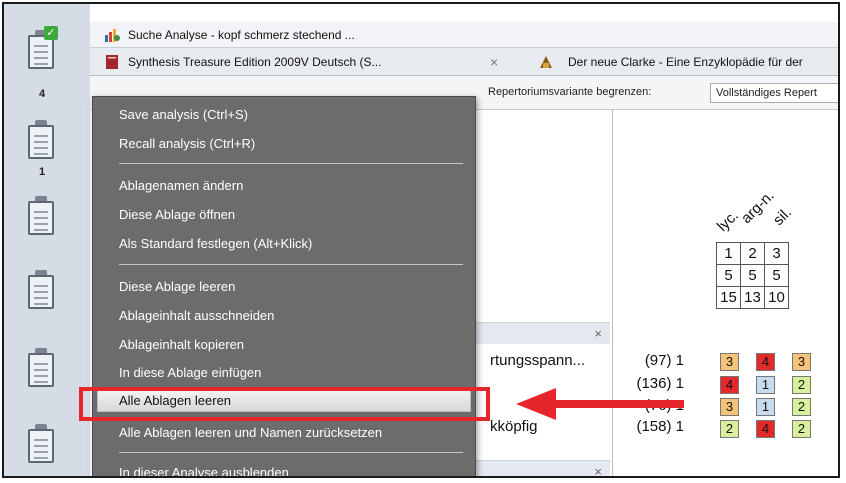 The height and width of the screenshot is (483, 846). I want to click on degree-sum-cell: 13, so click(752, 297).